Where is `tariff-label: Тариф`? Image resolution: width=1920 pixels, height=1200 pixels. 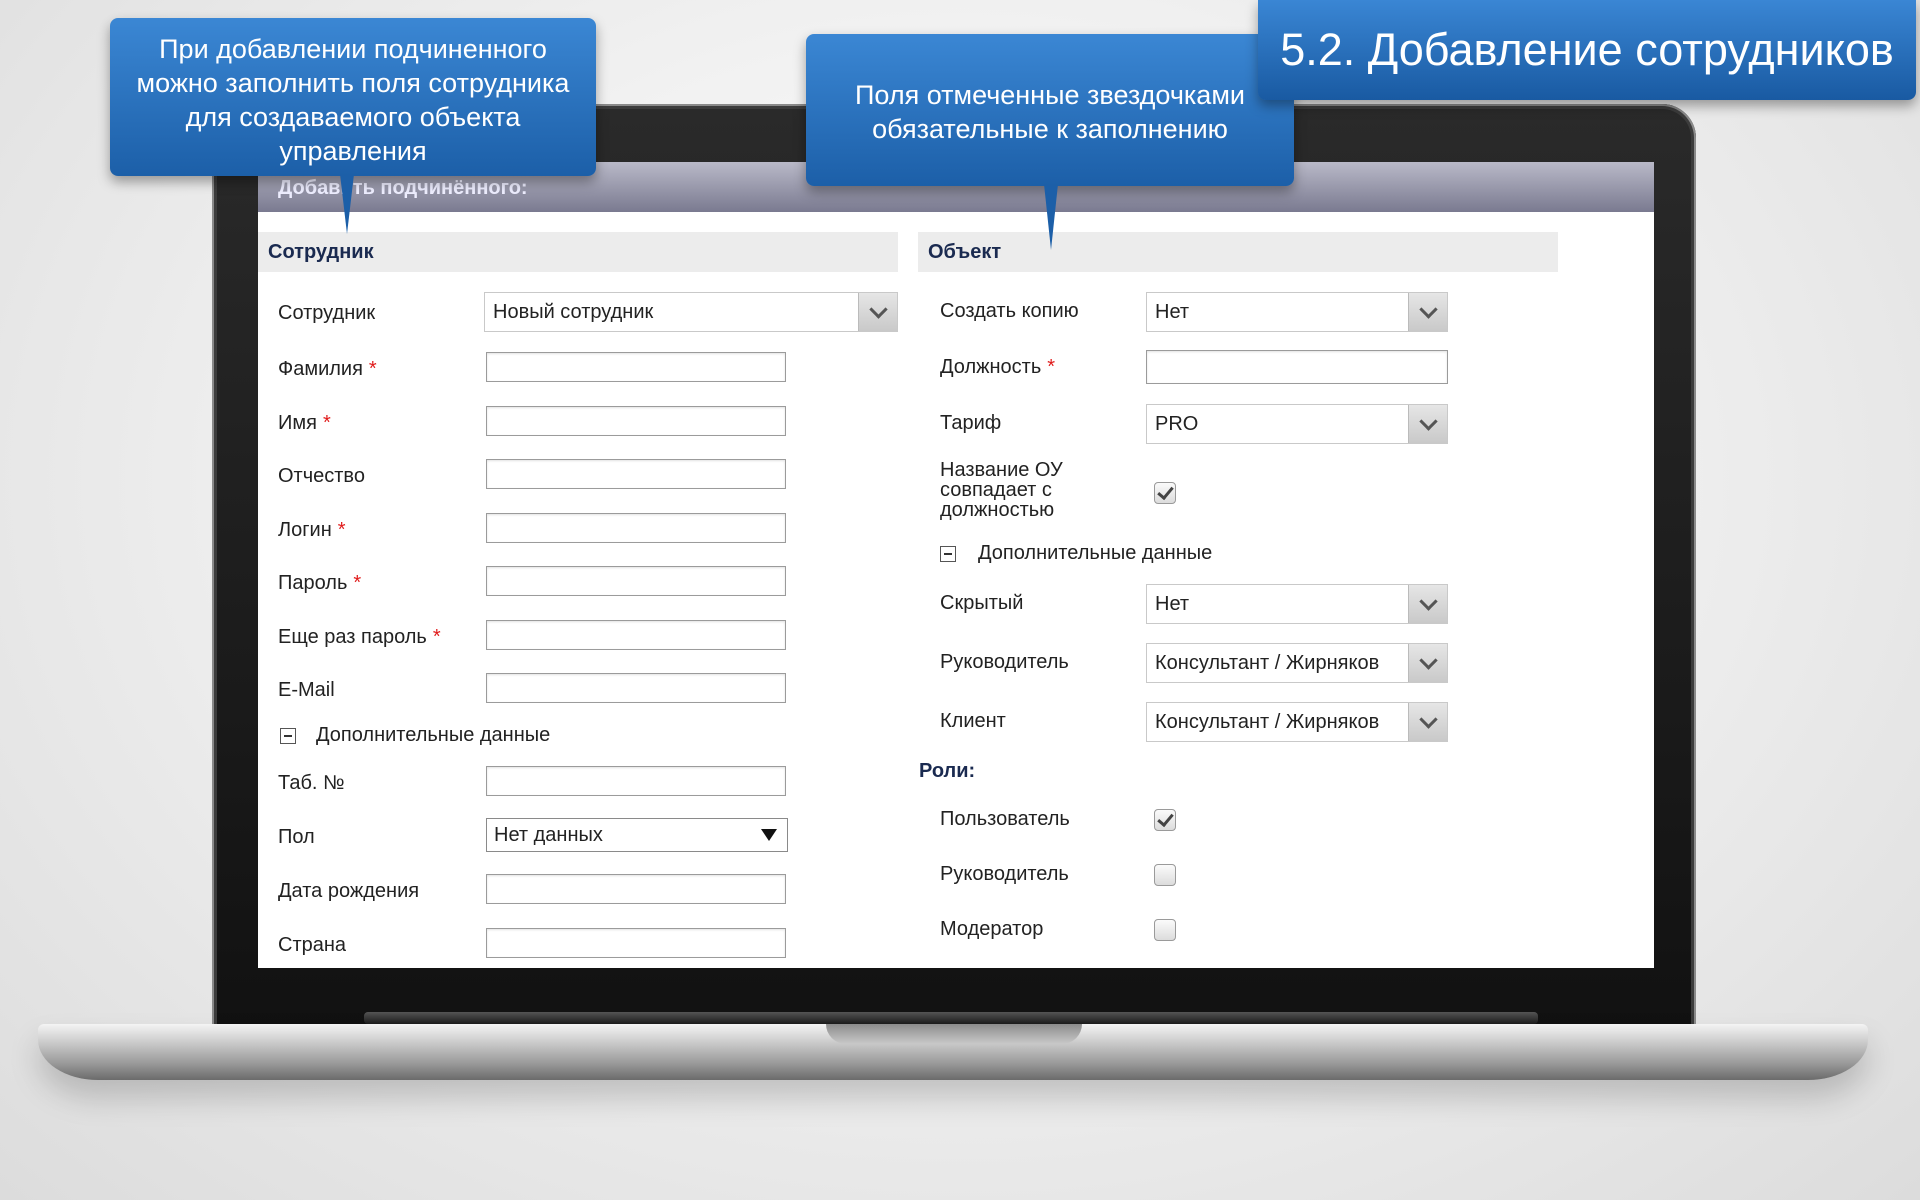
tariff-label: Тариф is located at coordinates (971, 423).